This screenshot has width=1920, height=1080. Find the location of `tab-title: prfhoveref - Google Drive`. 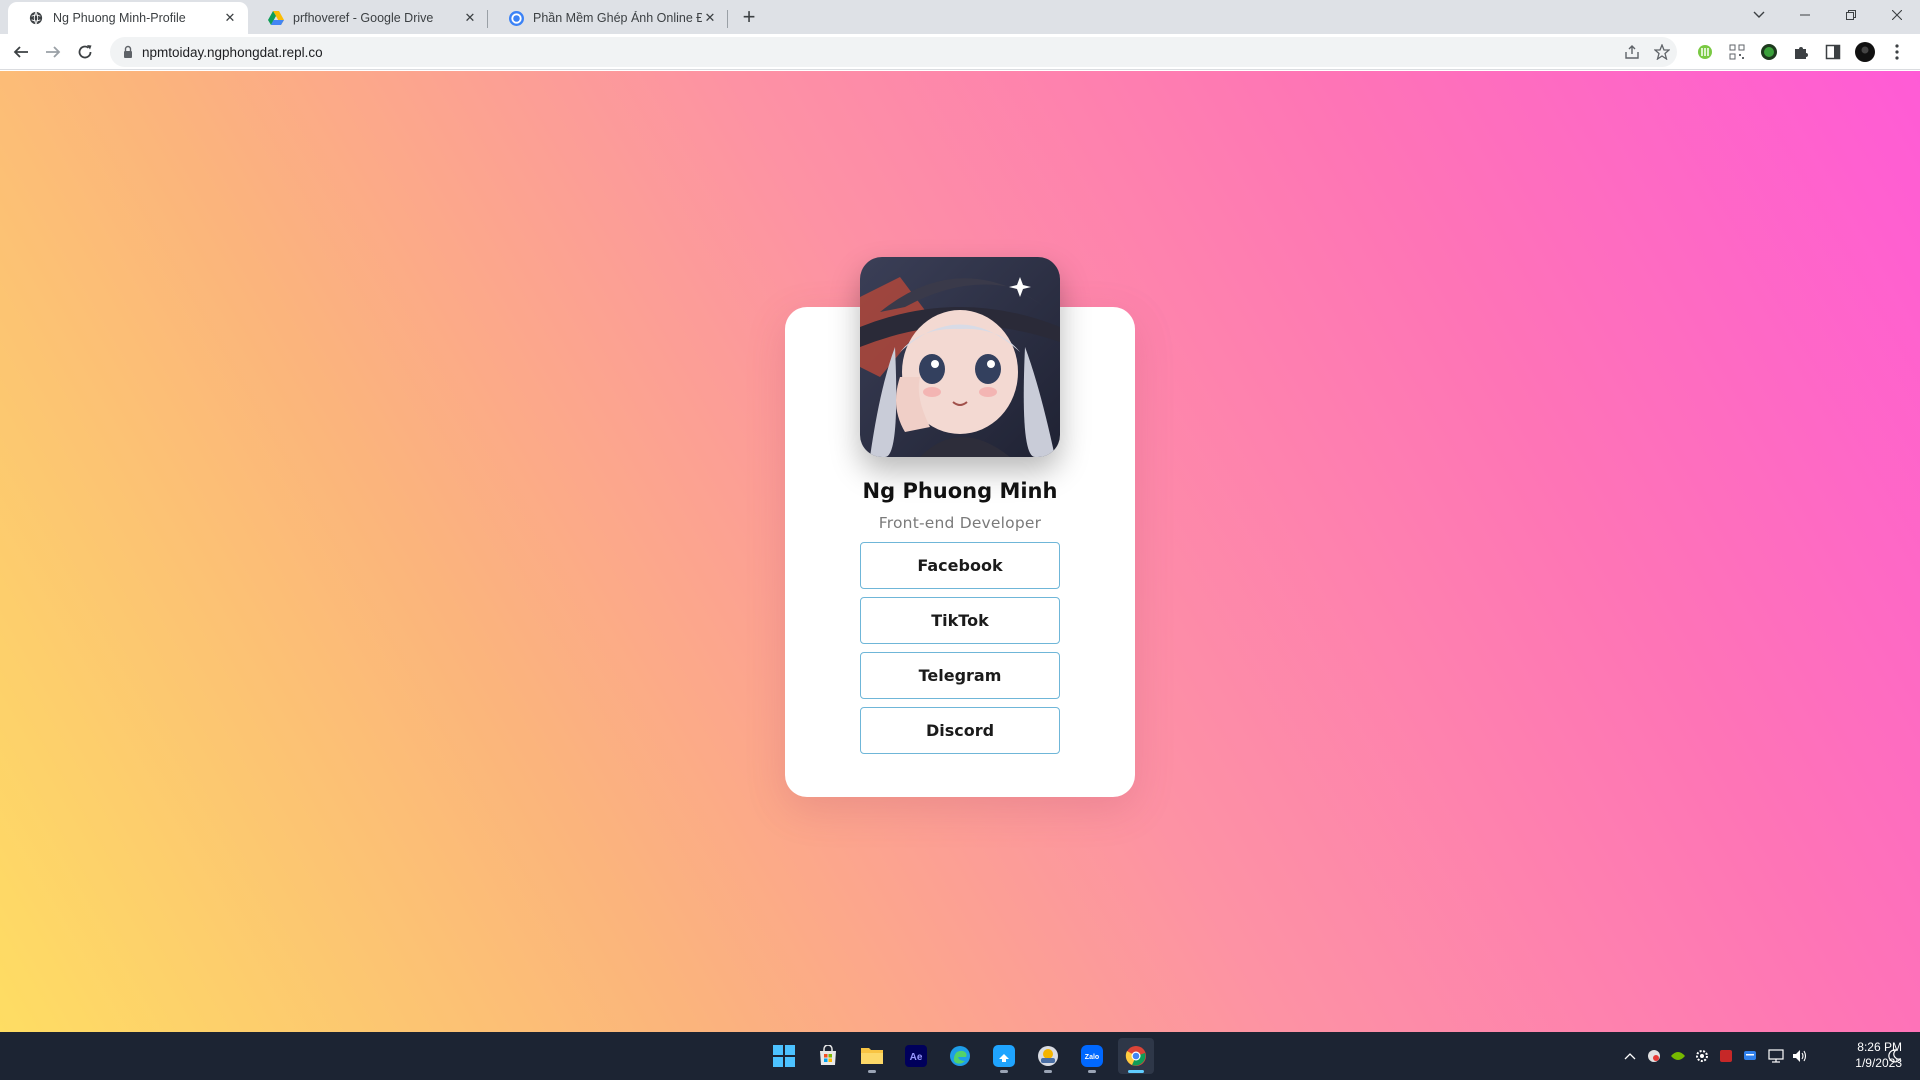

tab-title: prfhoveref - Google Drive is located at coordinates (363, 18).